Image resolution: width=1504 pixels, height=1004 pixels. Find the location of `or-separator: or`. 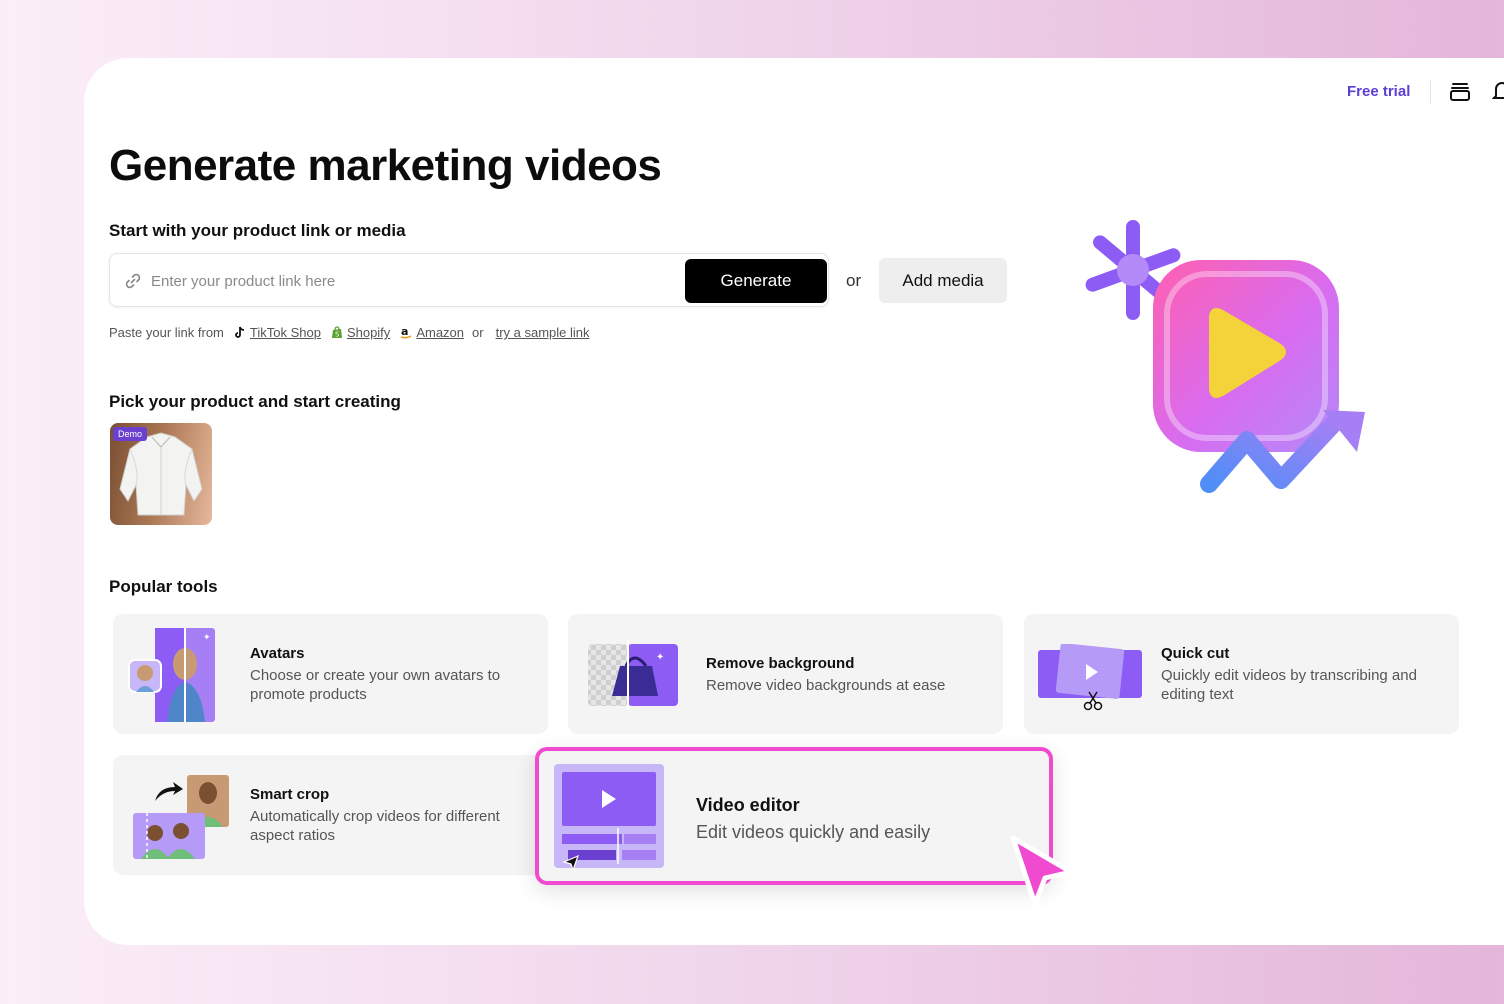

or-separator: or is located at coordinates (854, 280).